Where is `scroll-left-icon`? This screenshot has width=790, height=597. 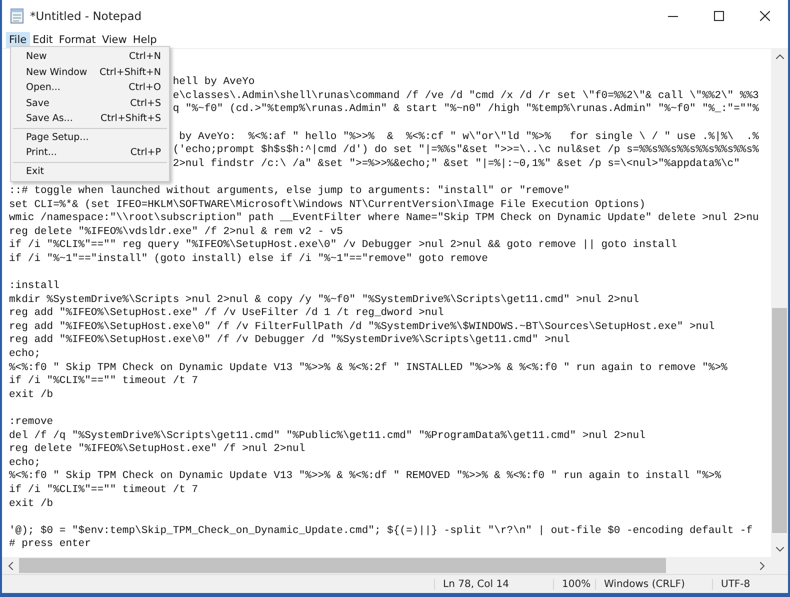 scroll-left-icon is located at coordinates (10, 566).